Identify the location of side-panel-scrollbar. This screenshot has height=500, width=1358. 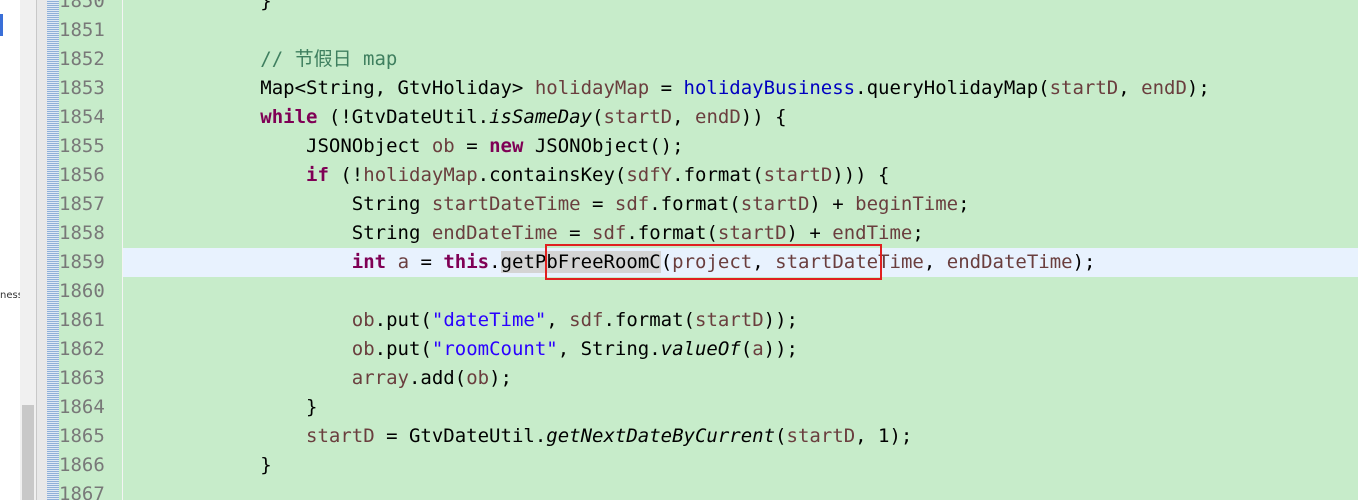
(28, 250).